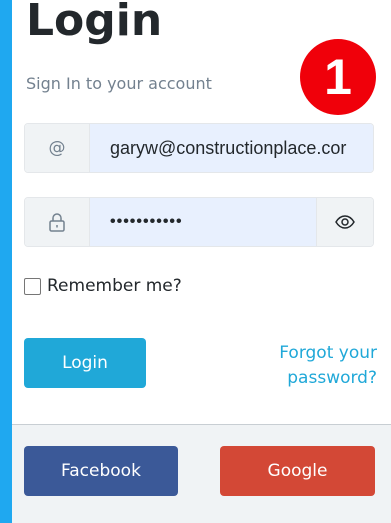 This screenshot has width=391, height=523. What do you see at coordinates (101, 471) in the screenshot?
I see `facebook-login-button: Facebook` at bounding box center [101, 471].